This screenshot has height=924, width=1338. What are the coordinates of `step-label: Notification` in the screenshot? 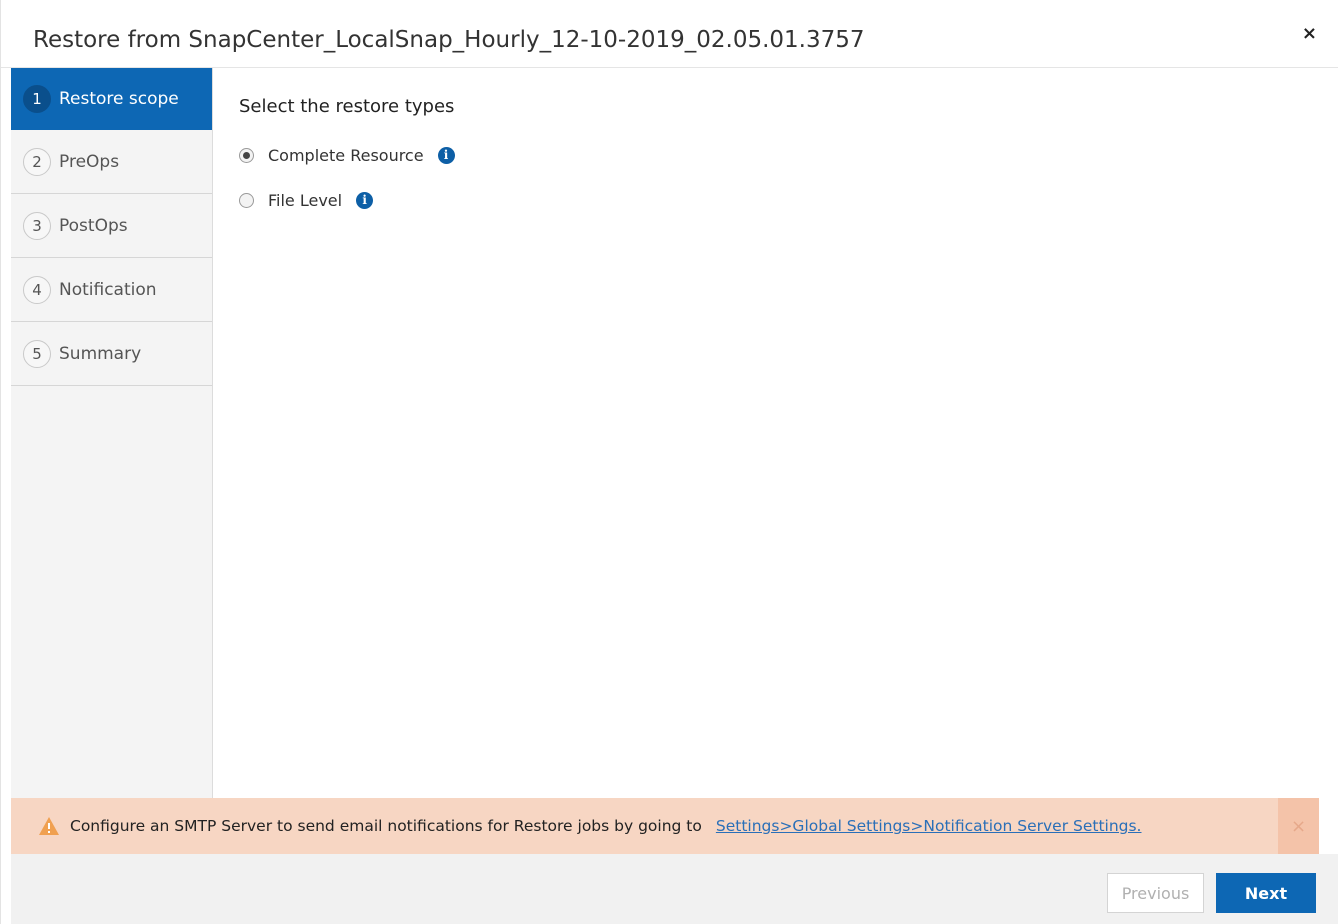 It's located at (108, 289).